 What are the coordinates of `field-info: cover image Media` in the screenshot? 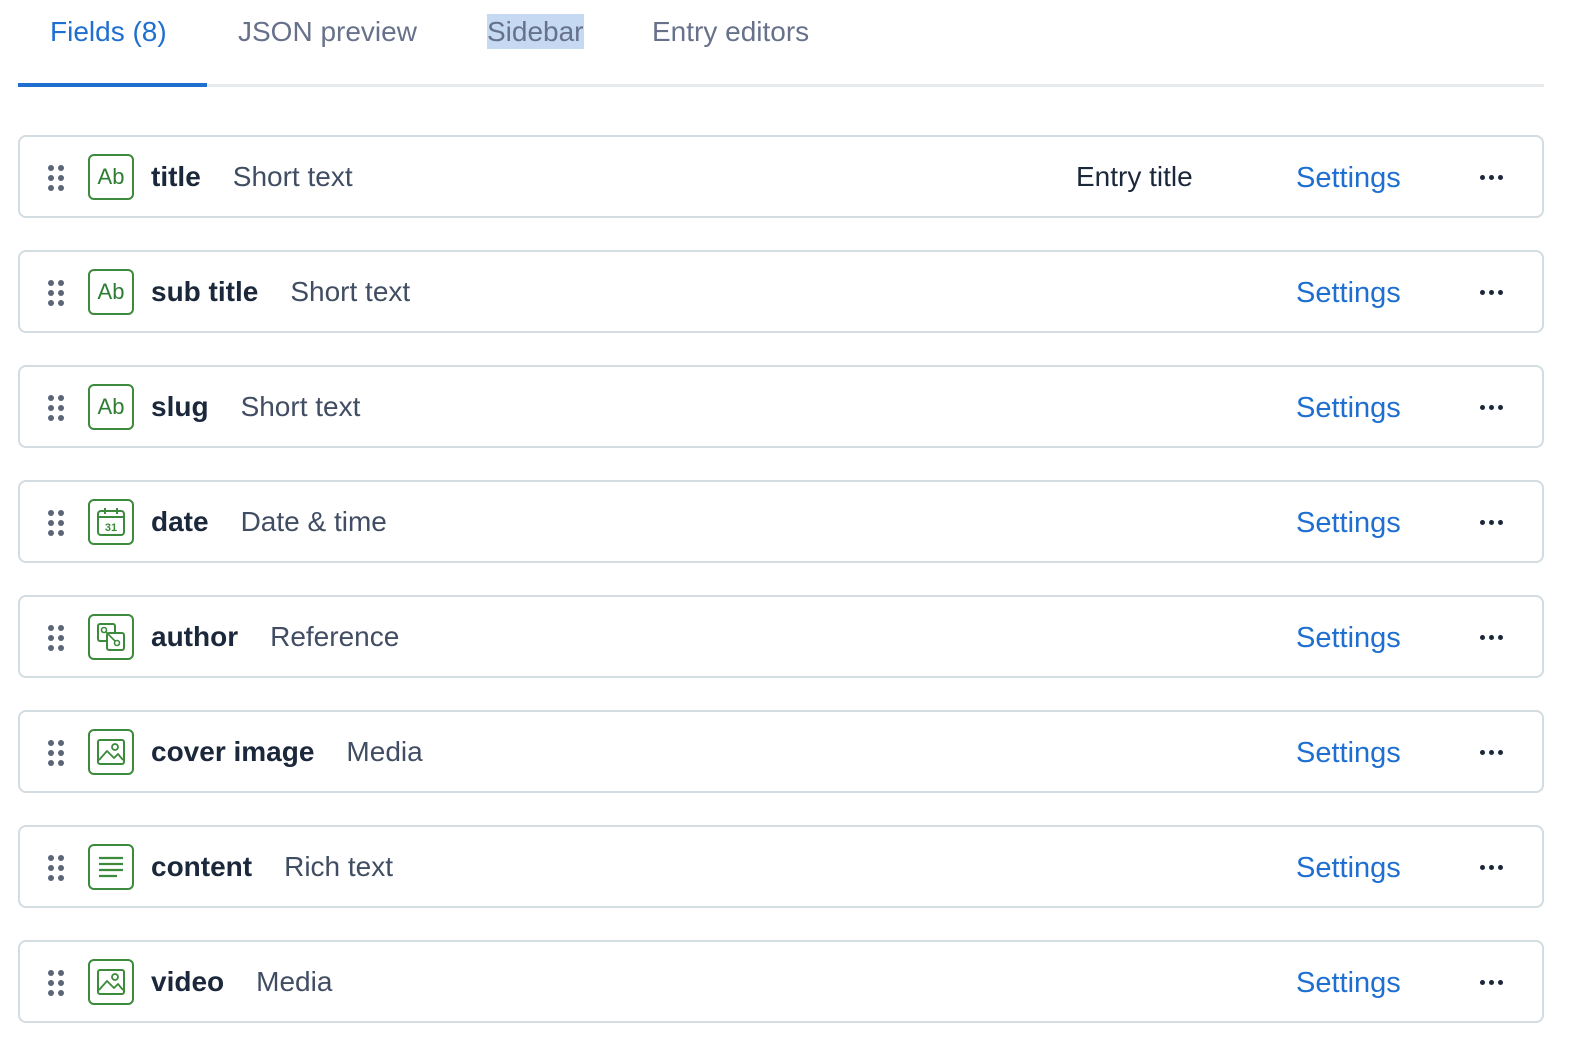 It's located at (287, 751).